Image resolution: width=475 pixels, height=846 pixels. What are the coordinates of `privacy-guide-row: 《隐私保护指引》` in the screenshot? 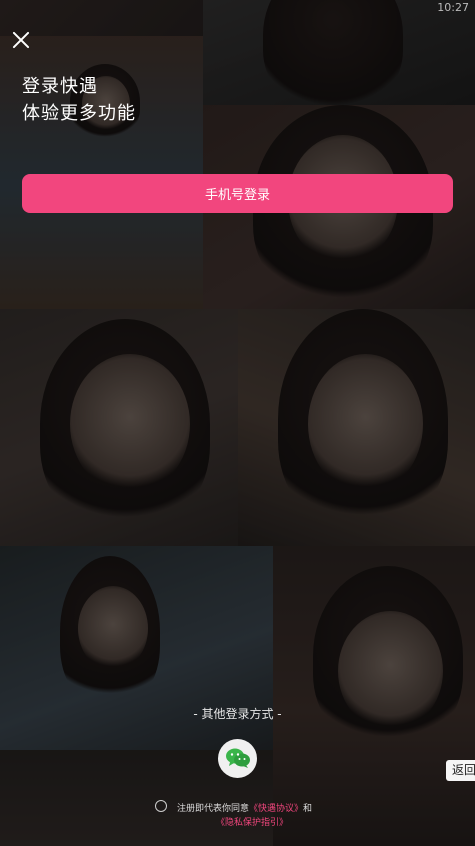 It's located at (252, 821).